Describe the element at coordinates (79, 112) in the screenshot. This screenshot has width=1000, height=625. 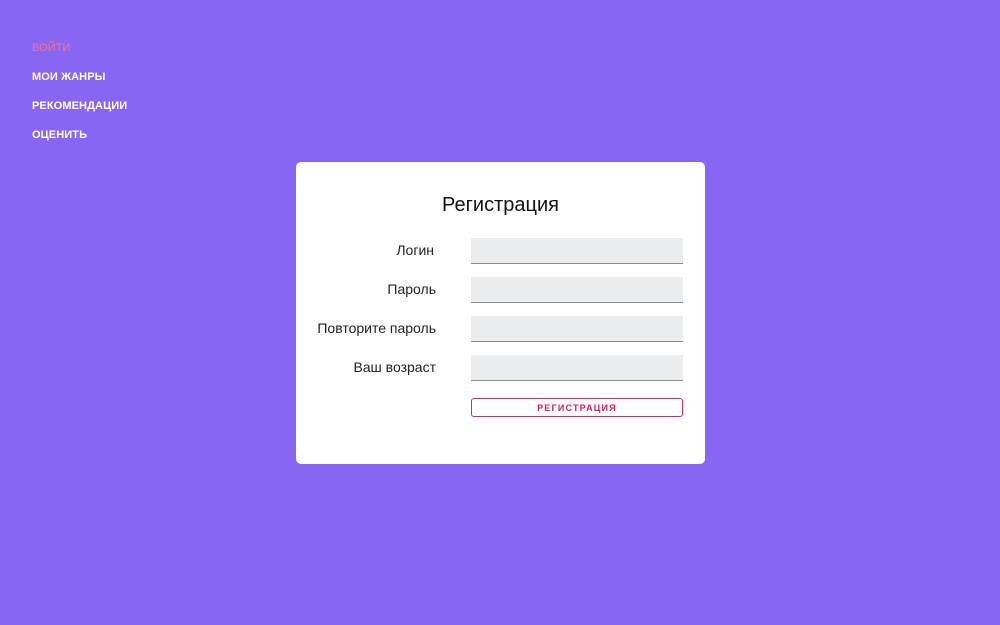
I see `nav-item-recommendations: РЕКОМЕНДАЦИИ` at that location.